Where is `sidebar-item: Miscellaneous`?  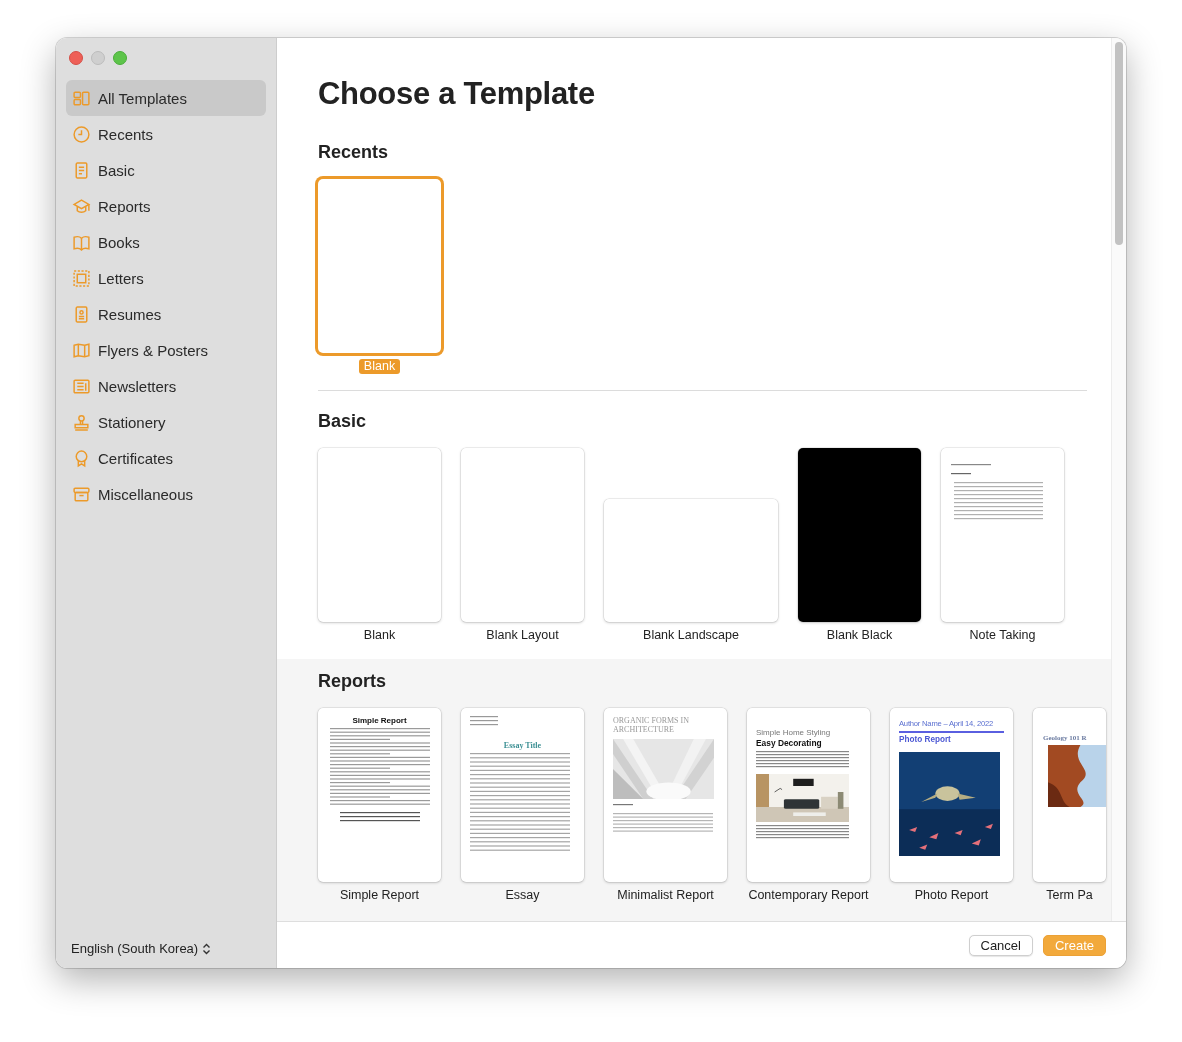 sidebar-item: Miscellaneous is located at coordinates (166, 494).